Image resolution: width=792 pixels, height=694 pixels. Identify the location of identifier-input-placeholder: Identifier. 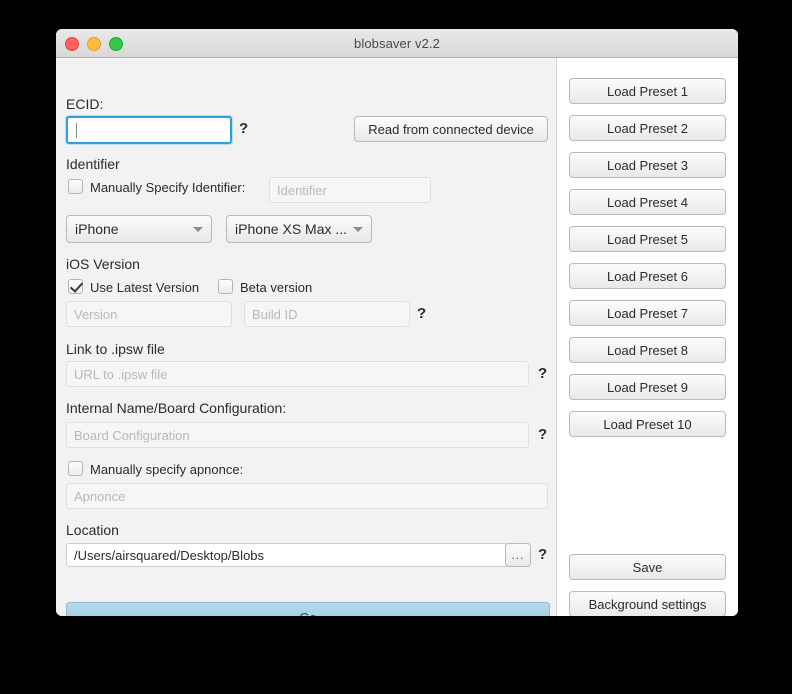
(302, 190).